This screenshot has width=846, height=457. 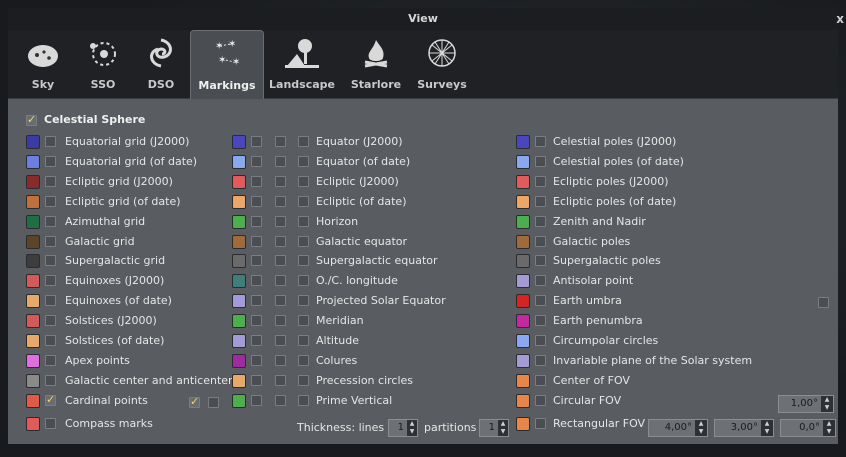 I want to click on partitions-spinner: 1 ▲ ▼, so click(x=494, y=428).